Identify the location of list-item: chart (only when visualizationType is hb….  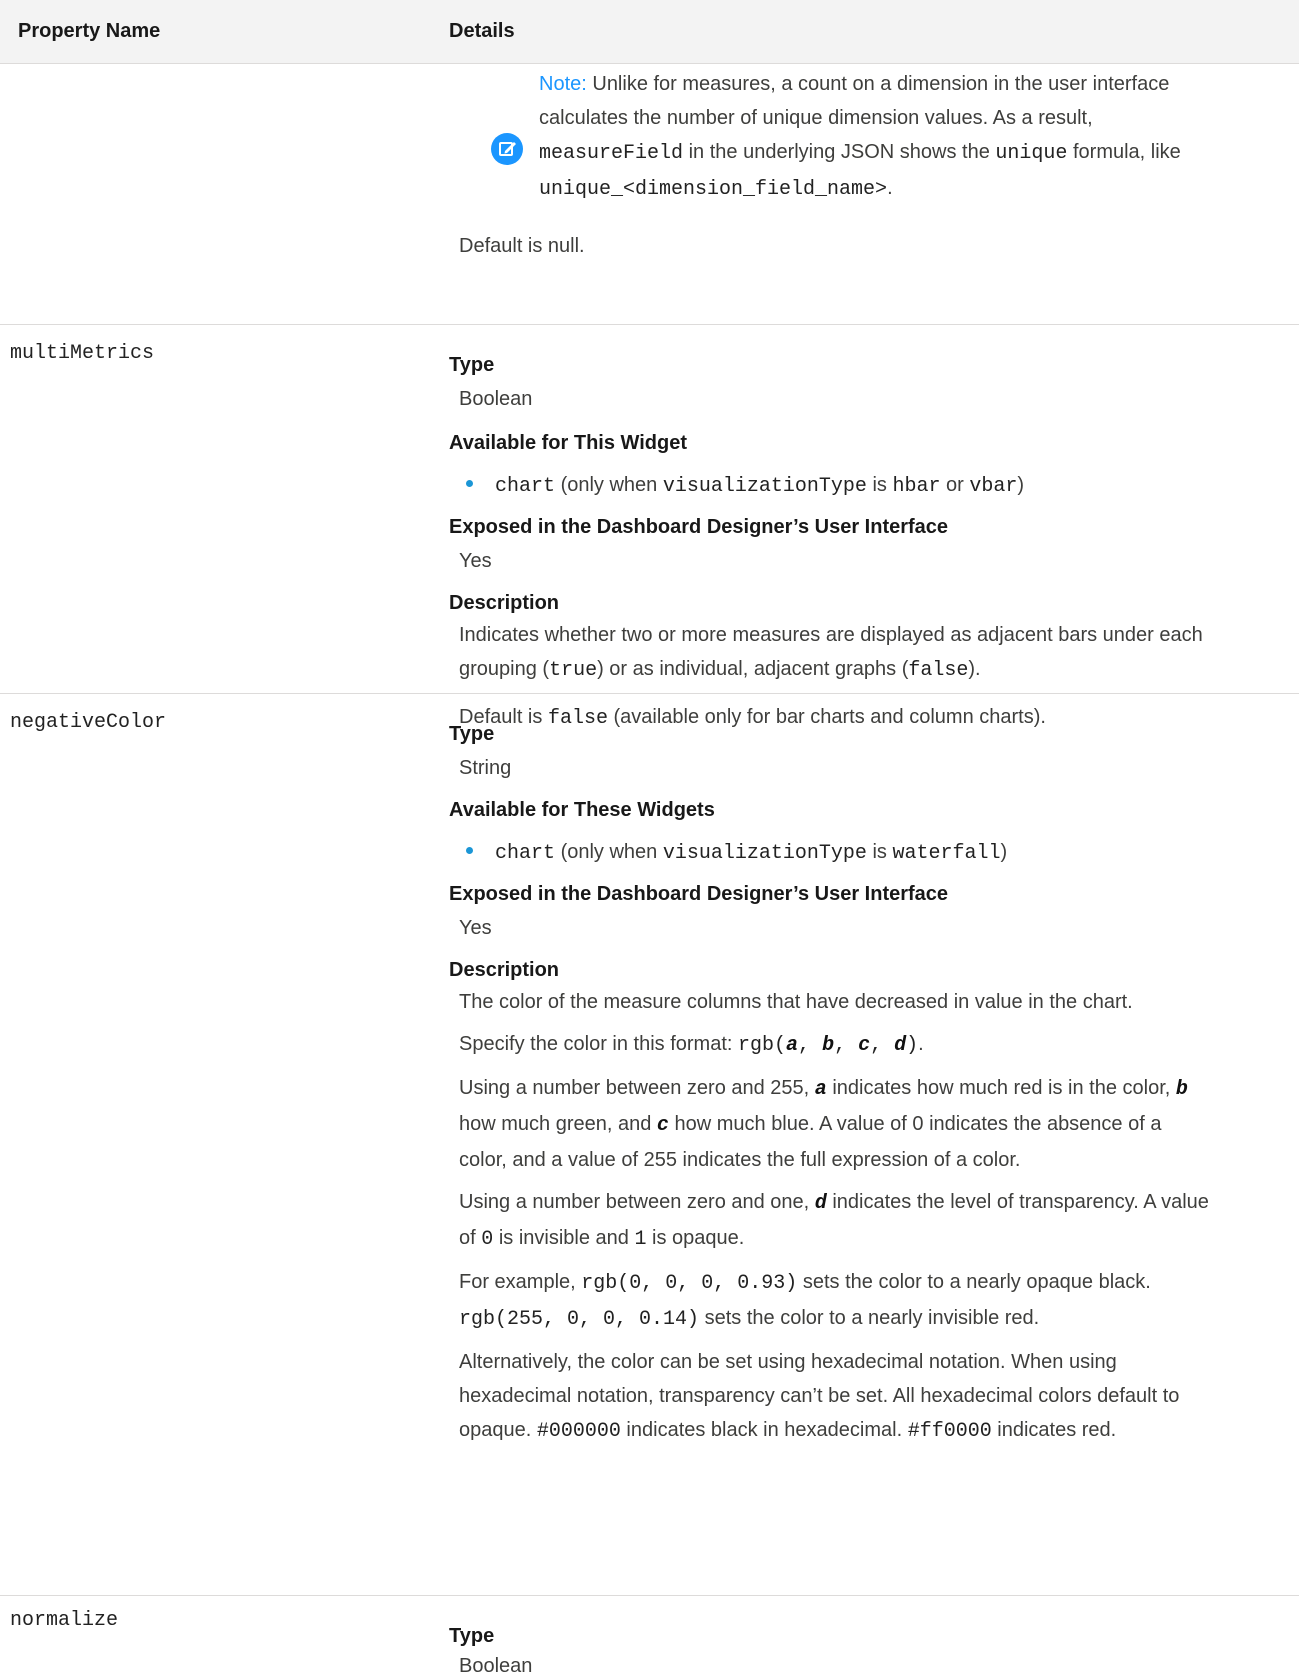
(745, 486).